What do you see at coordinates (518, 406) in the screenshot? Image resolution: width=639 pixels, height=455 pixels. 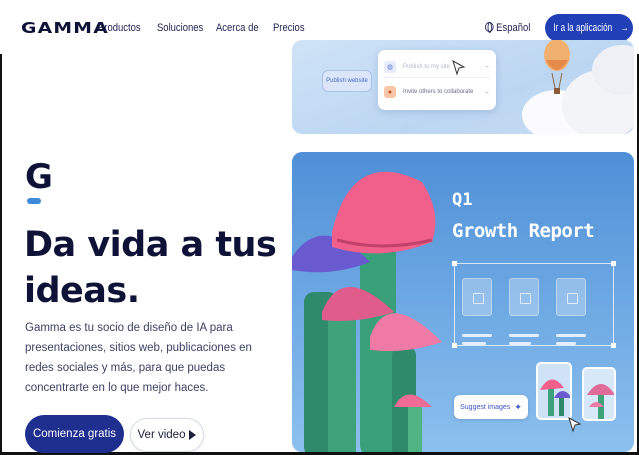 I see `sparkle-icon: ✦` at bounding box center [518, 406].